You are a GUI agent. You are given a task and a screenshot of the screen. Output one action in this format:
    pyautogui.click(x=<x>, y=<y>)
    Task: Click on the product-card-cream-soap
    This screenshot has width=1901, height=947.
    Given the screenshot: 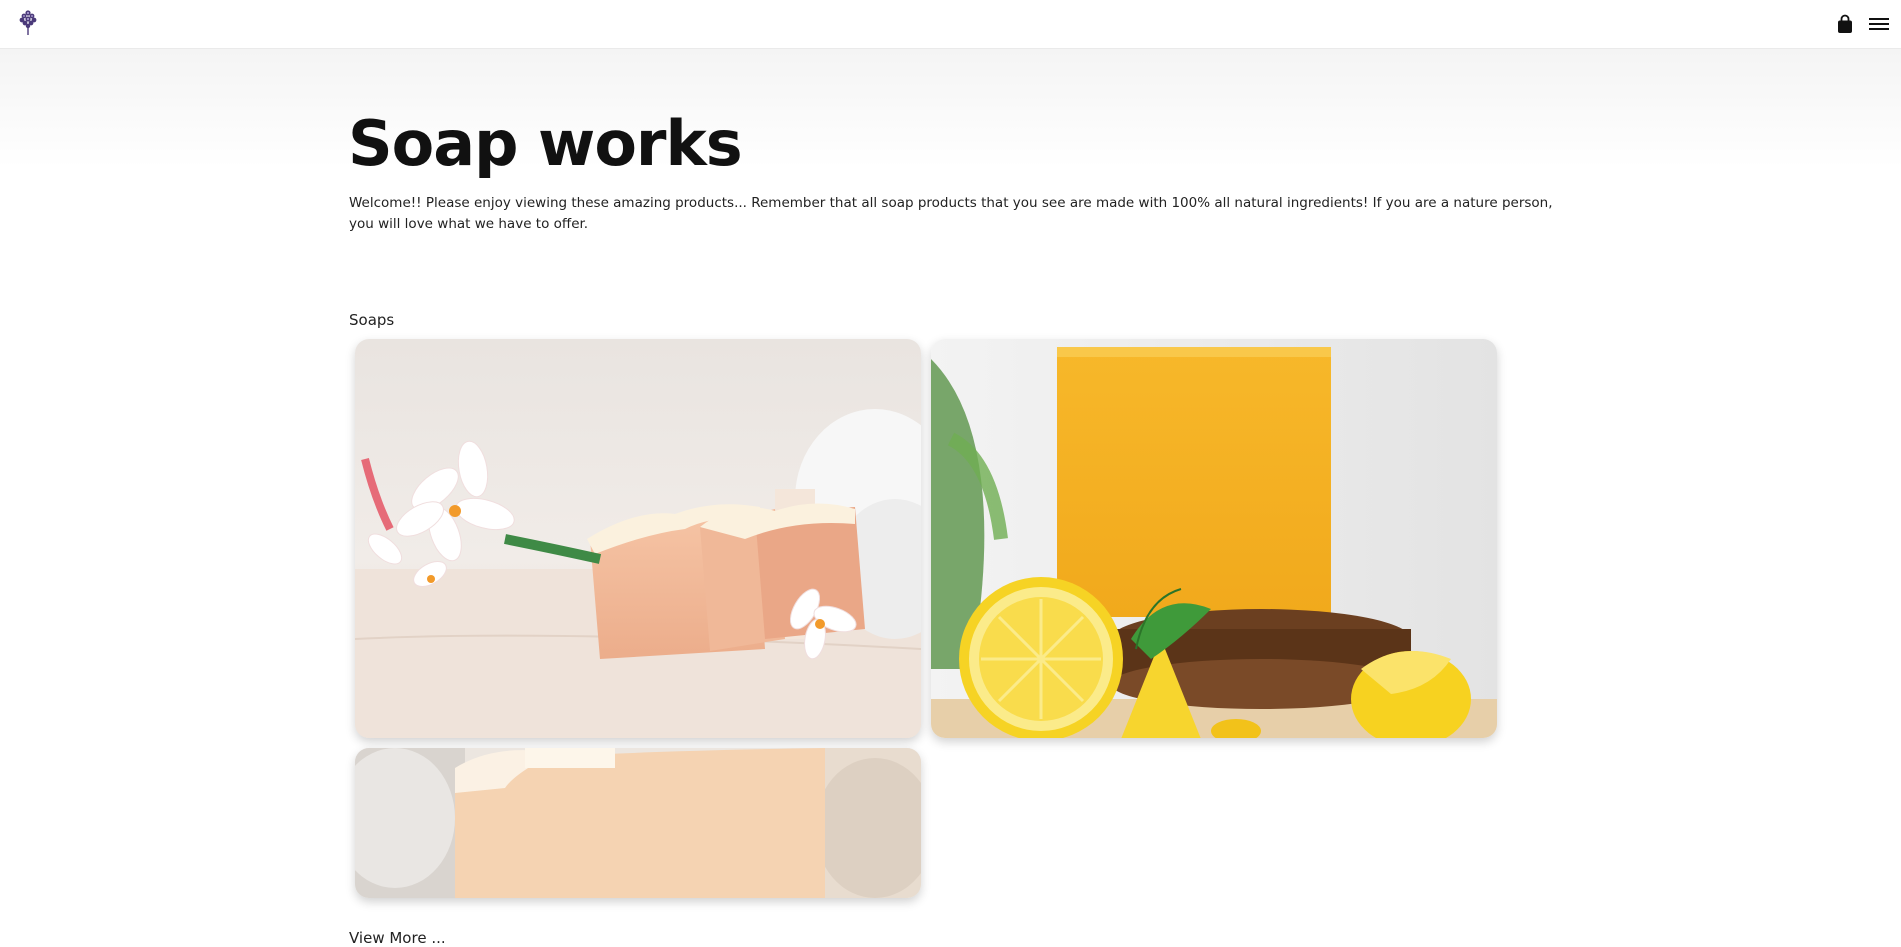 What is the action you would take?
    pyautogui.click(x=638, y=823)
    